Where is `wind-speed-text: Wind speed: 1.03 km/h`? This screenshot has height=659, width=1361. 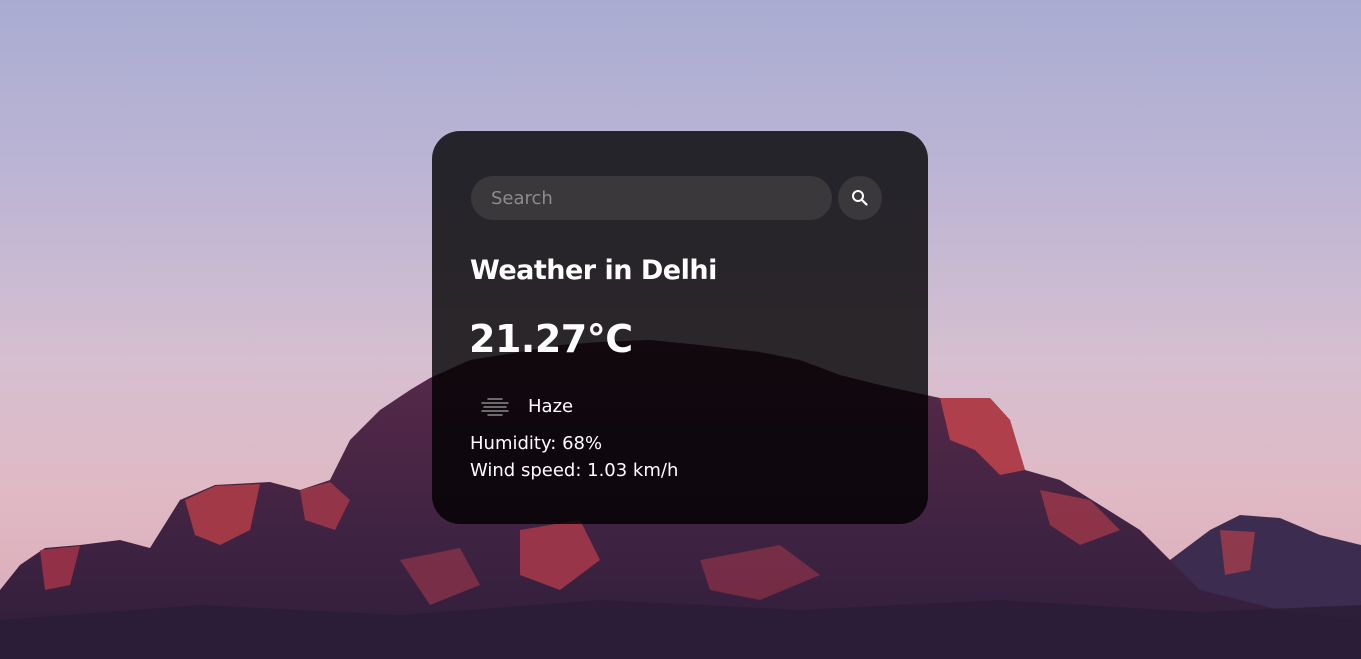 wind-speed-text: Wind speed: 1.03 km/h is located at coordinates (574, 470).